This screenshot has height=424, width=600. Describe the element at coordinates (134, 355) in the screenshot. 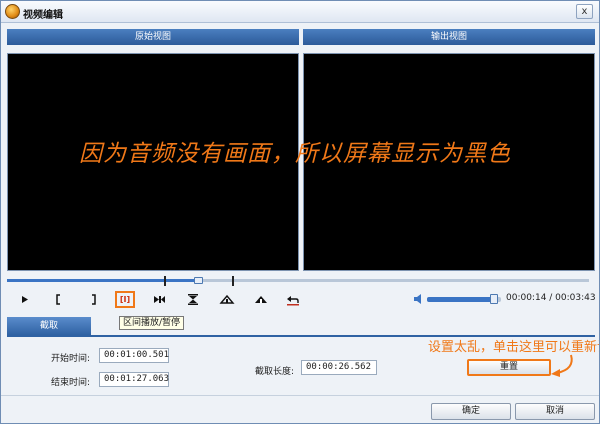

I see `start-time-field: 00:01:00.501` at that location.